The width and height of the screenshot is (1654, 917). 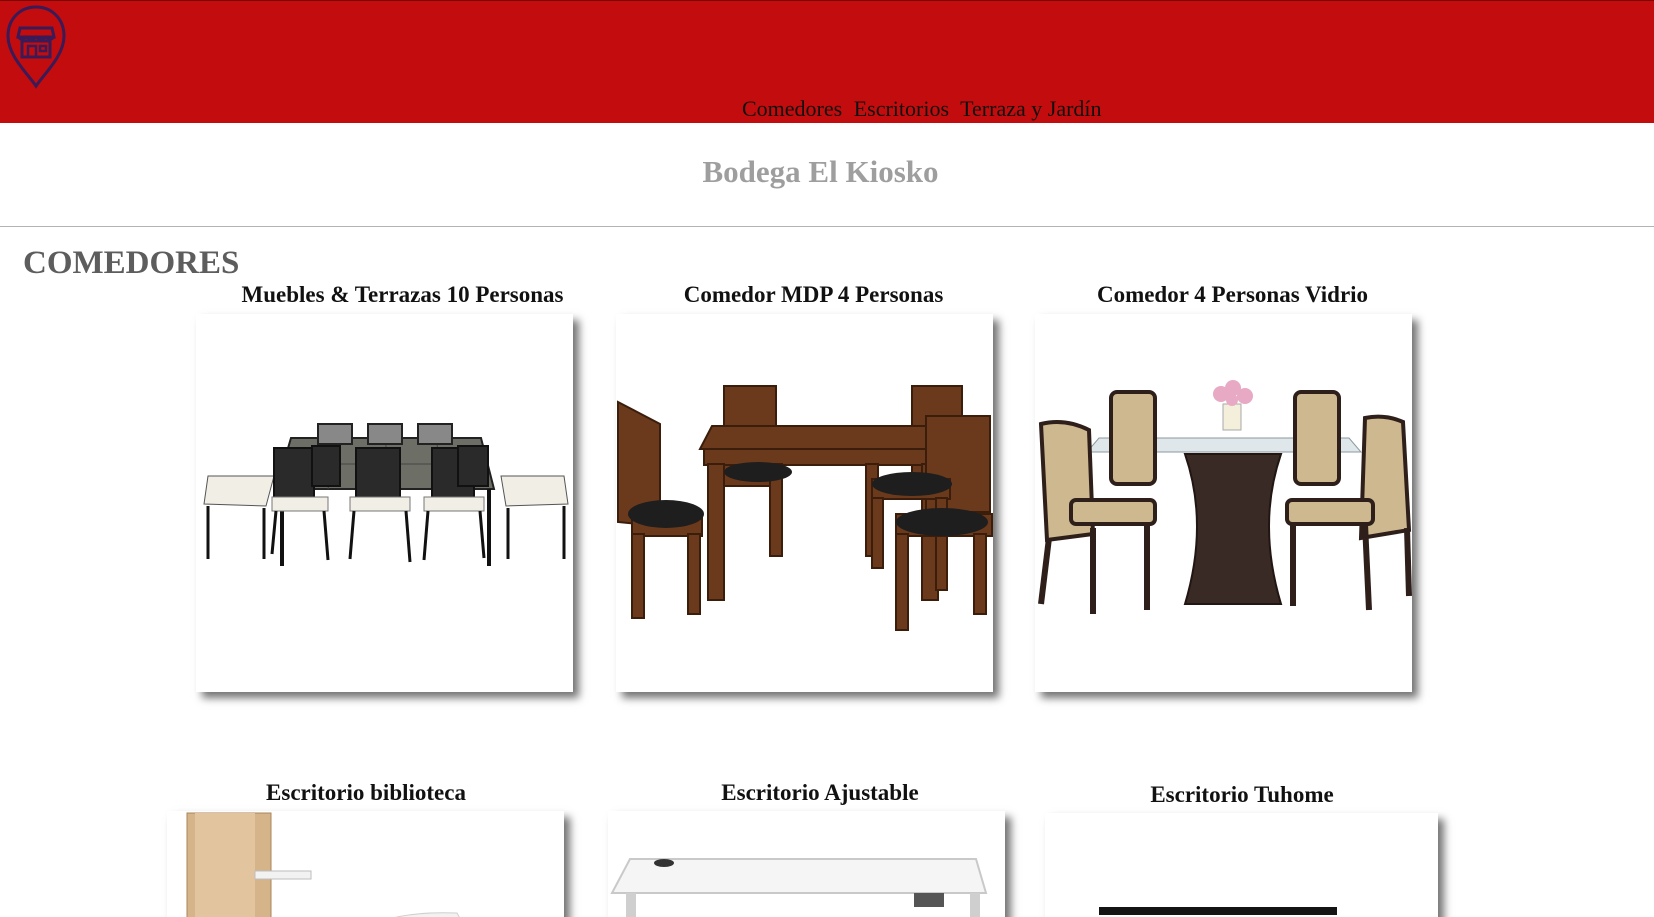 I want to click on product-card-adjustable-desk: Escritorio Ajustable, so click(x=808, y=846).